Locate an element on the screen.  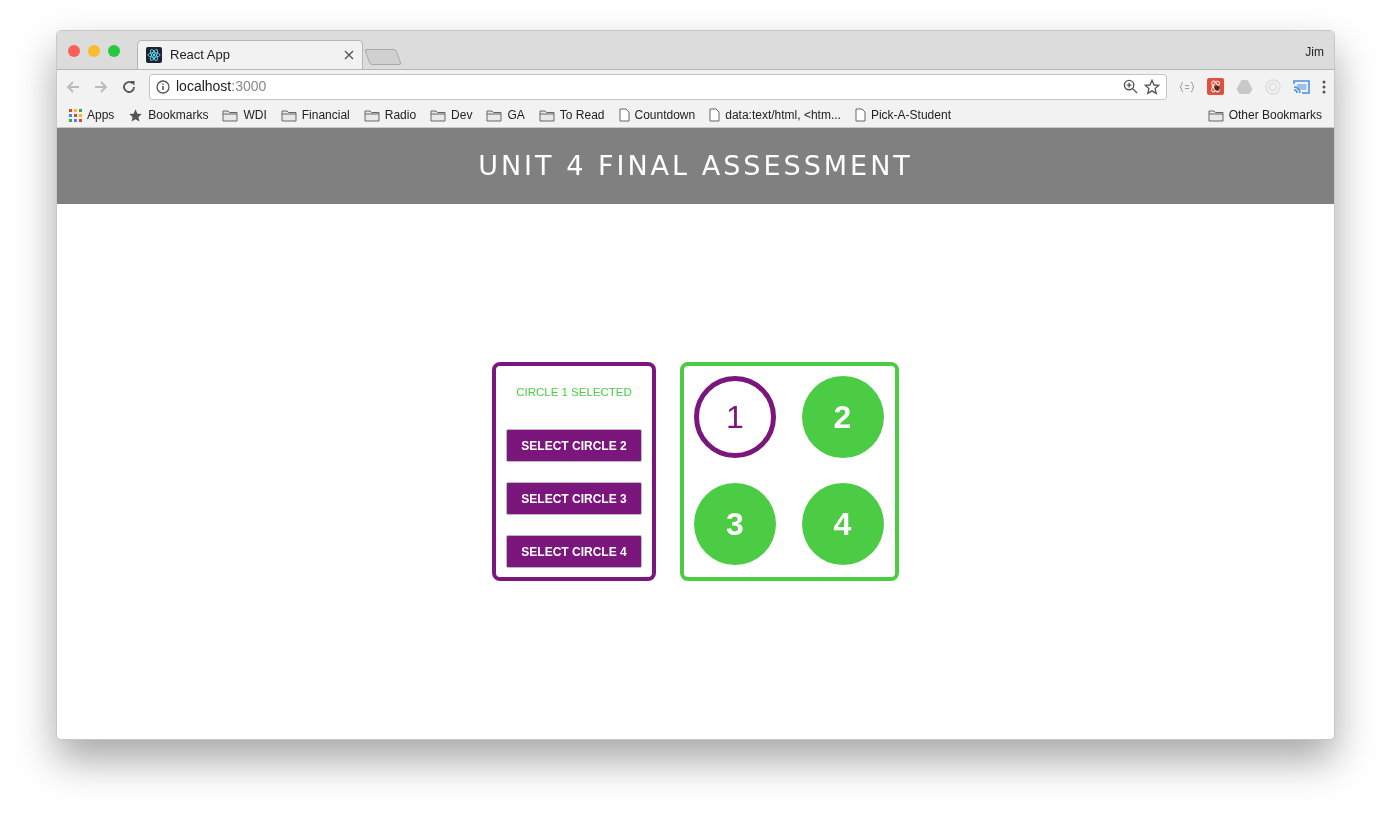
browser-tab: React App is located at coordinates (250, 54).